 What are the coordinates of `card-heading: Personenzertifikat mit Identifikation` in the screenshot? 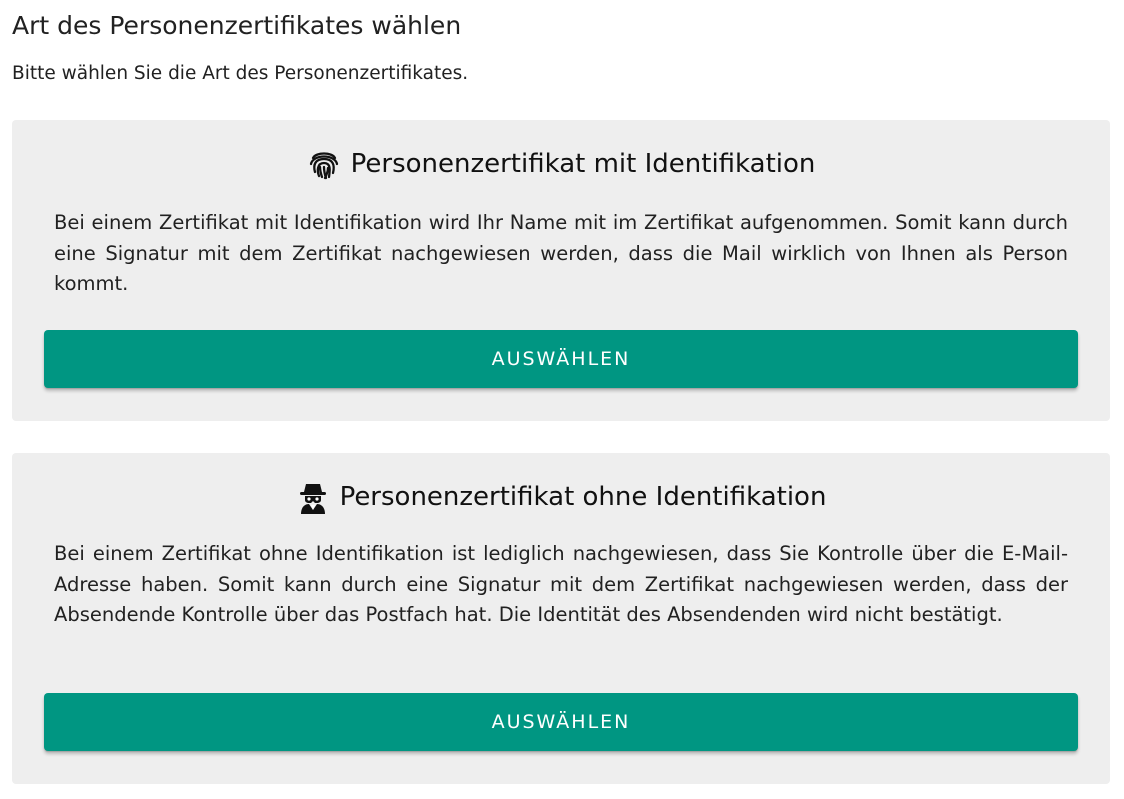 It's located at (561, 164).